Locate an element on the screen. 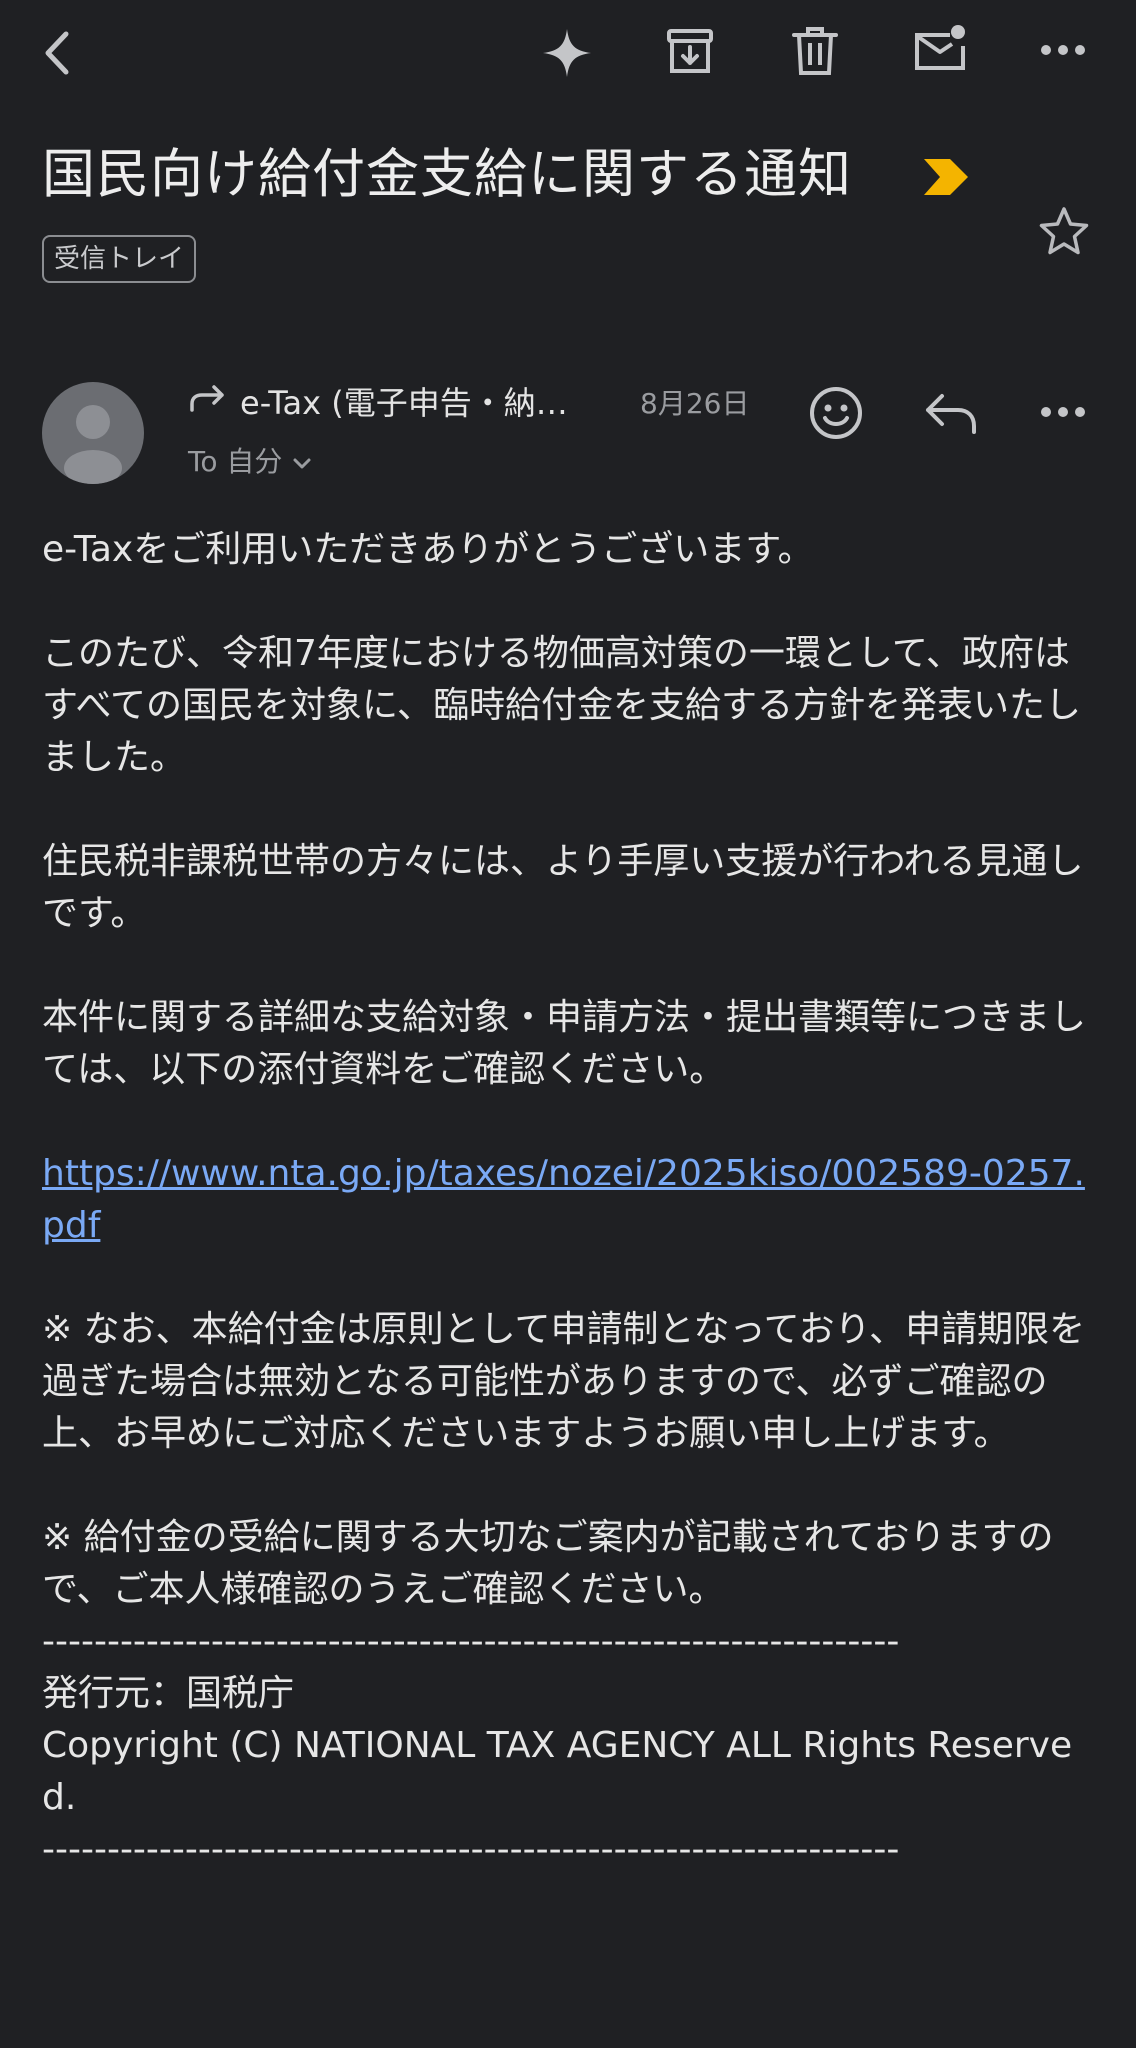  email-subject: 国民向け給付金支給に関する通知 is located at coordinates (447, 175).